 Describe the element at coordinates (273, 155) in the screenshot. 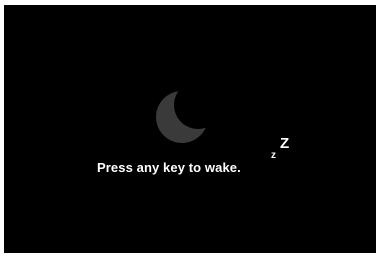

I see `snore-z-small: z` at that location.